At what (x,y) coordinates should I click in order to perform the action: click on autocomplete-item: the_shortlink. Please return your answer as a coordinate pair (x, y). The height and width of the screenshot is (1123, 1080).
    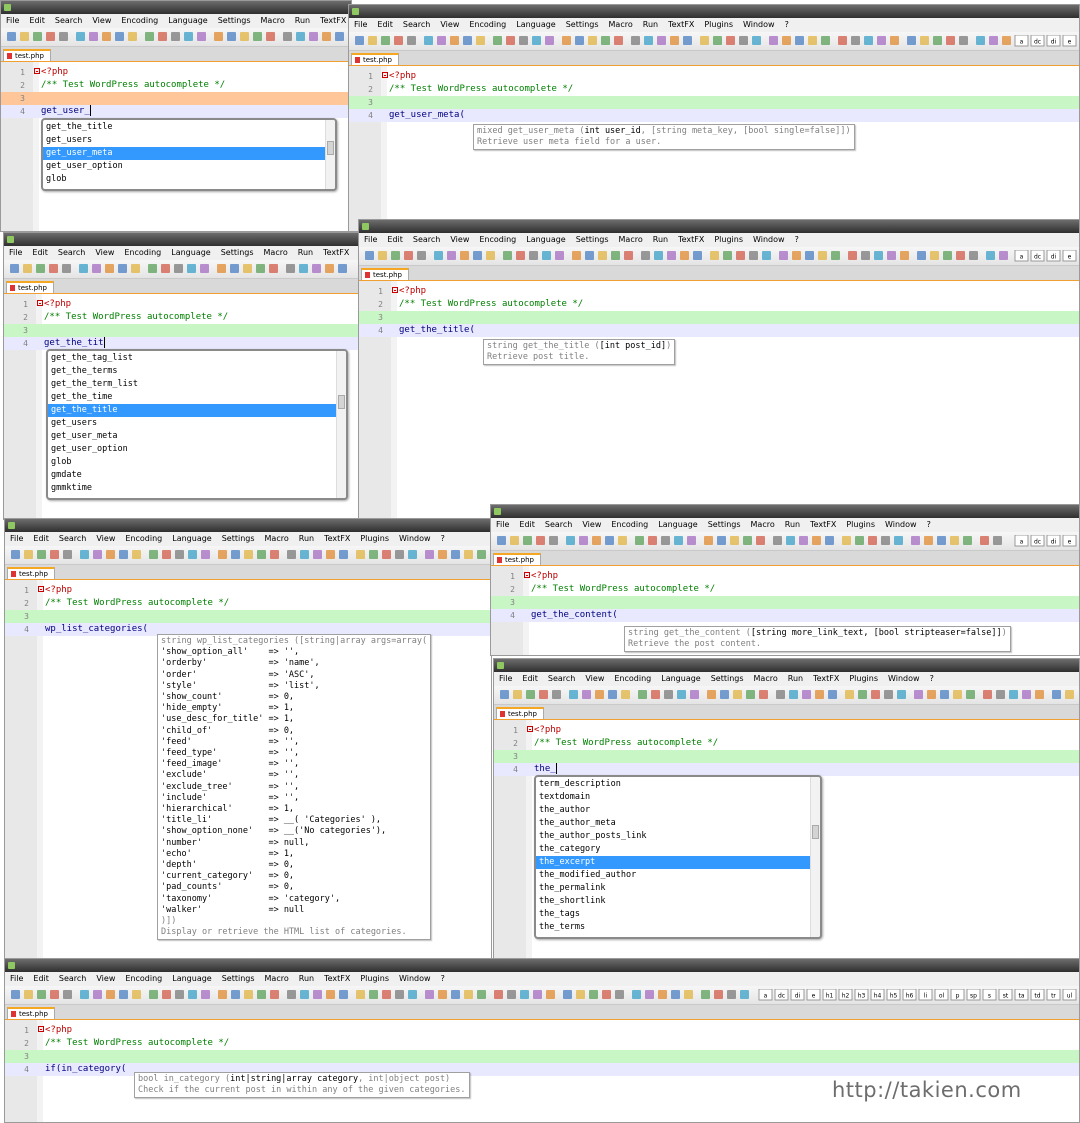
    Looking at the image, I should click on (673, 901).